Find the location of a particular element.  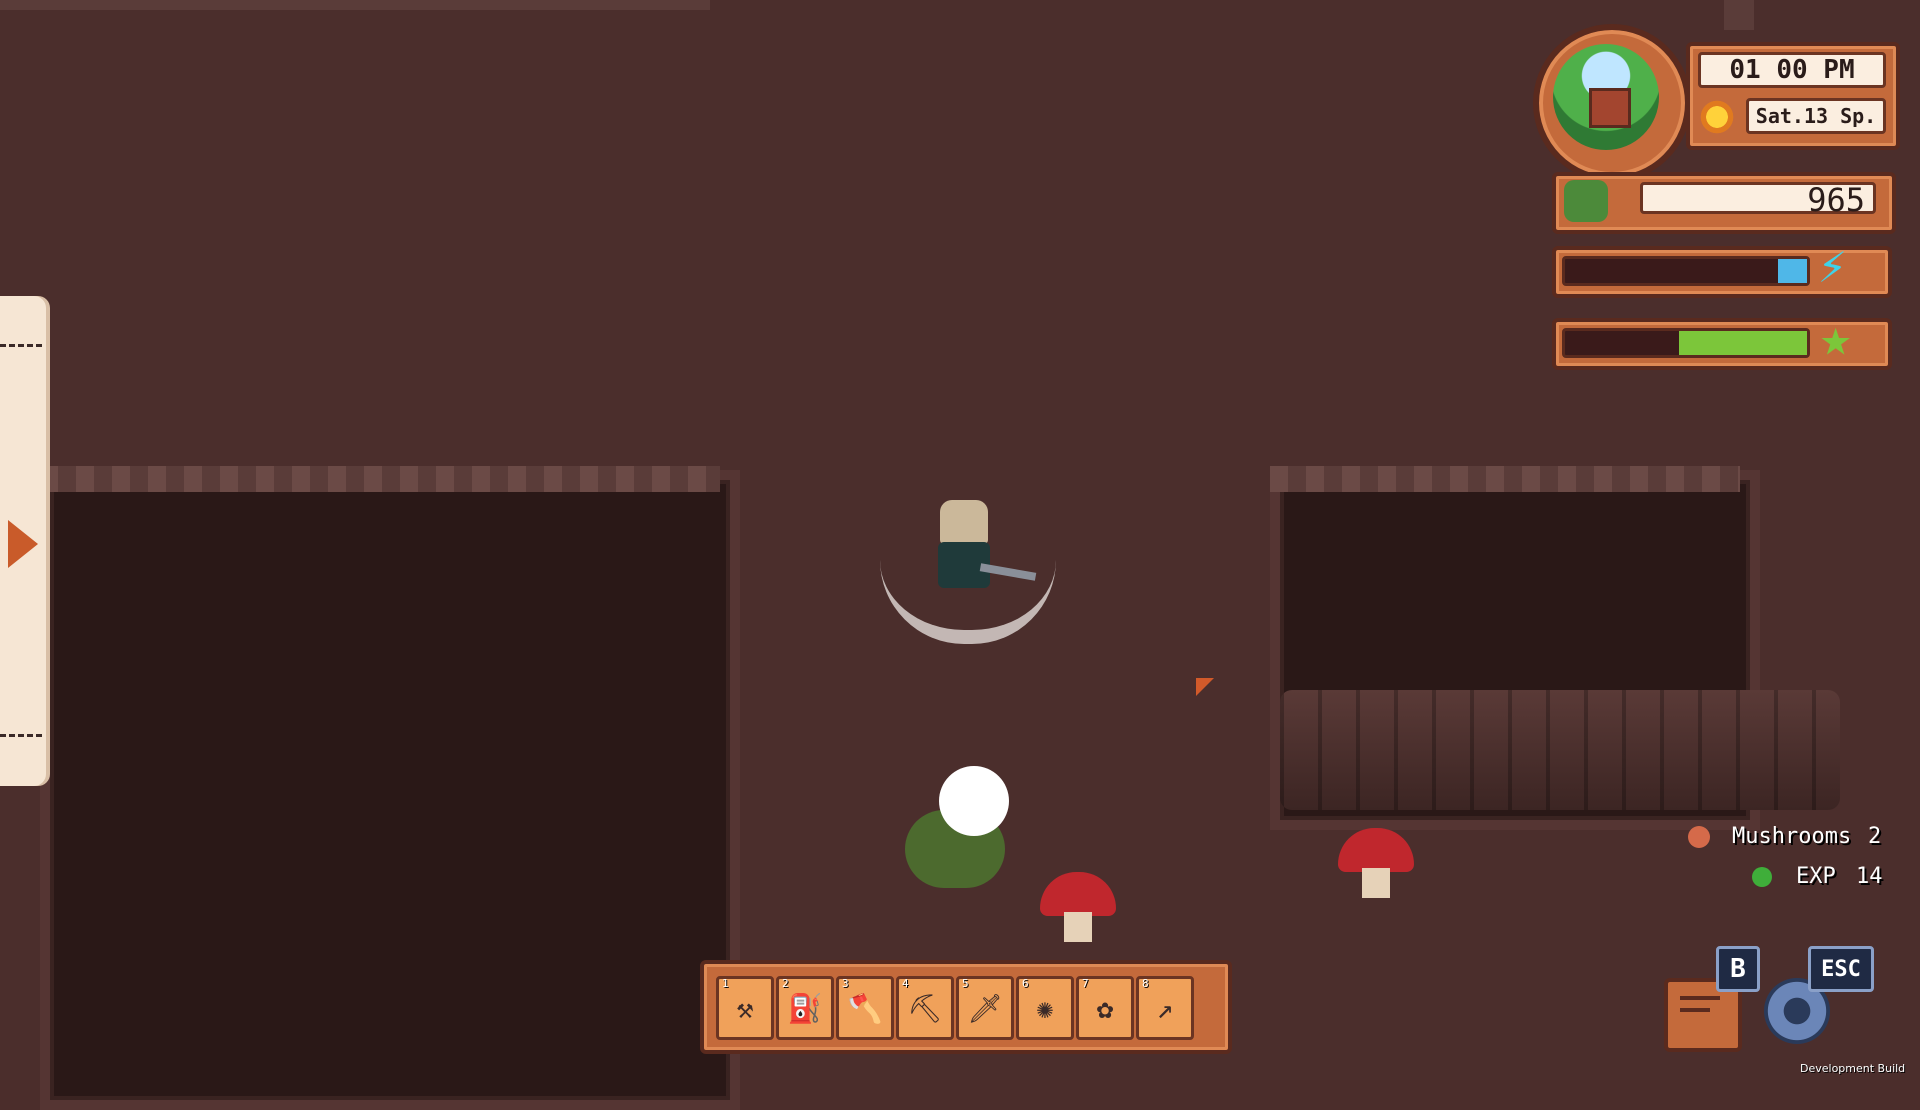

money-panel: 965 is located at coordinates (1724, 203).